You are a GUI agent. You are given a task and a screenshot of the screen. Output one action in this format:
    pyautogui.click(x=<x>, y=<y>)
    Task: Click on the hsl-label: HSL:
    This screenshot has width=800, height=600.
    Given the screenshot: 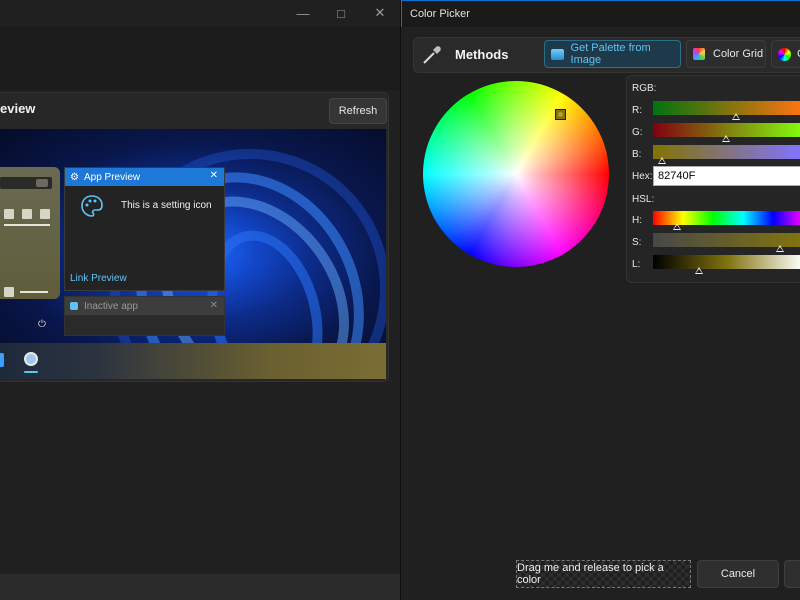 What is the action you would take?
    pyautogui.click(x=643, y=199)
    